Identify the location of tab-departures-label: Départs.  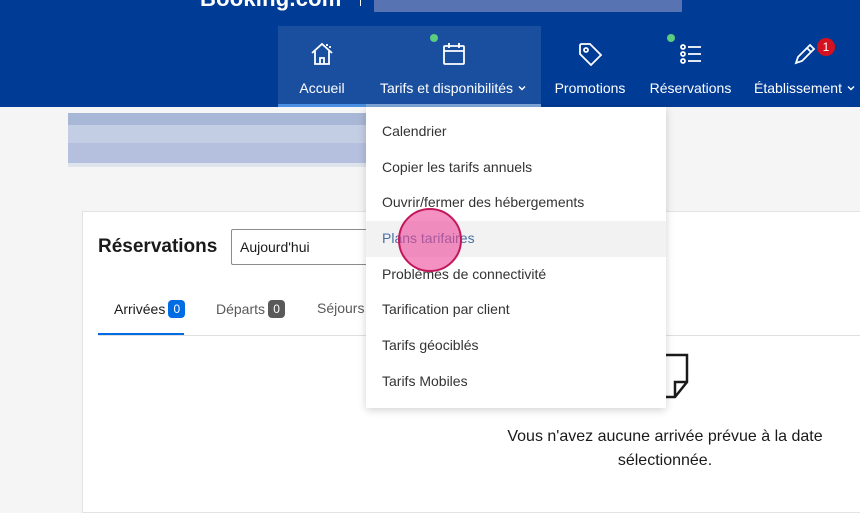
(241, 309).